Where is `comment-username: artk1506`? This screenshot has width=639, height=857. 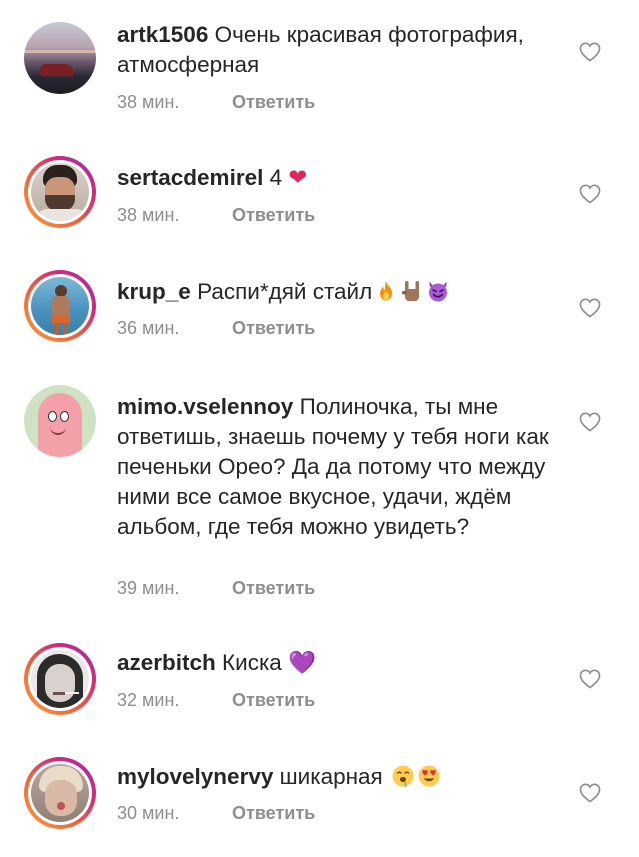
comment-username: artk1506 is located at coordinates (162, 34).